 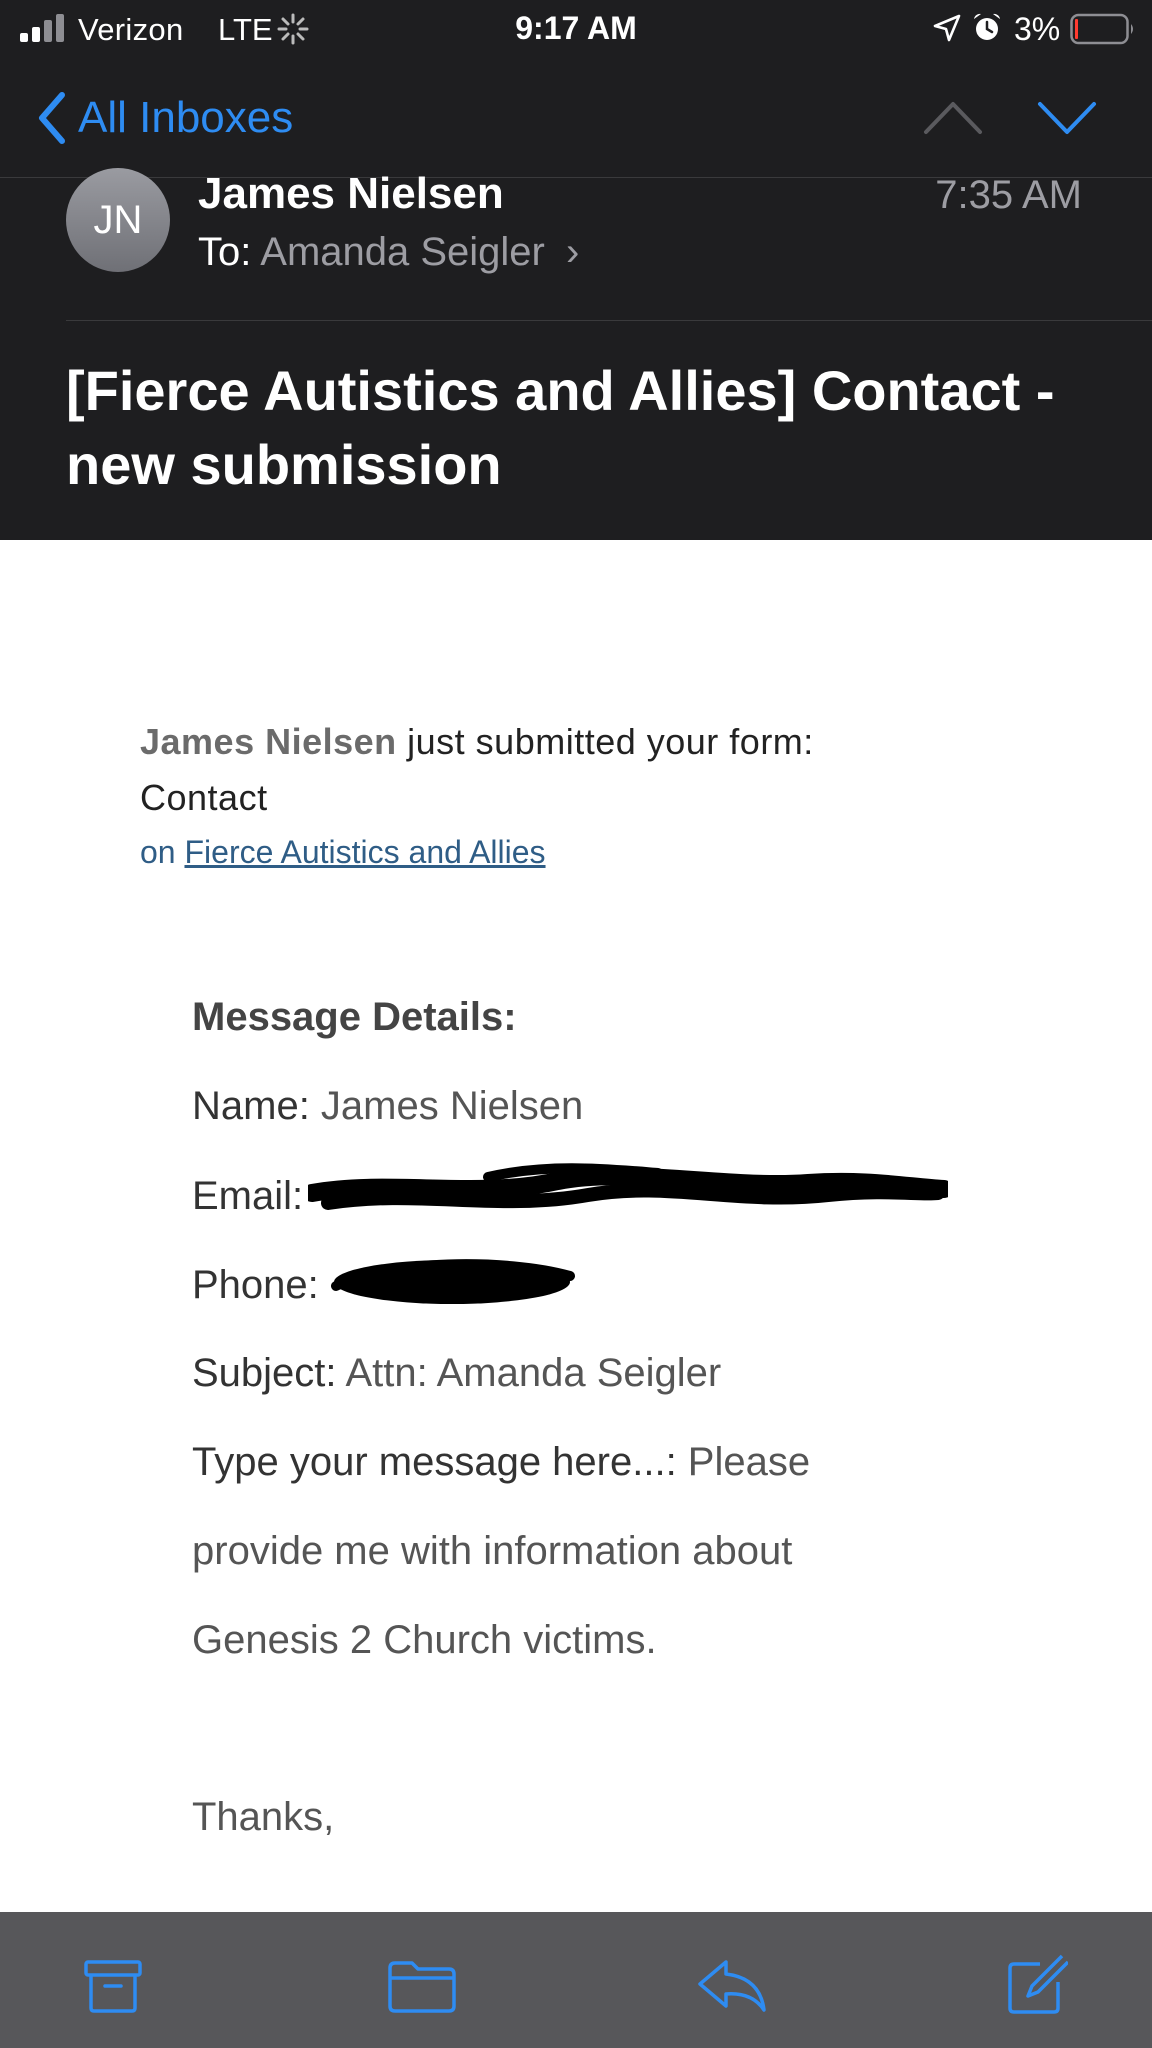 What do you see at coordinates (255, 1285) in the screenshot?
I see `phone-label: Phone:` at bounding box center [255, 1285].